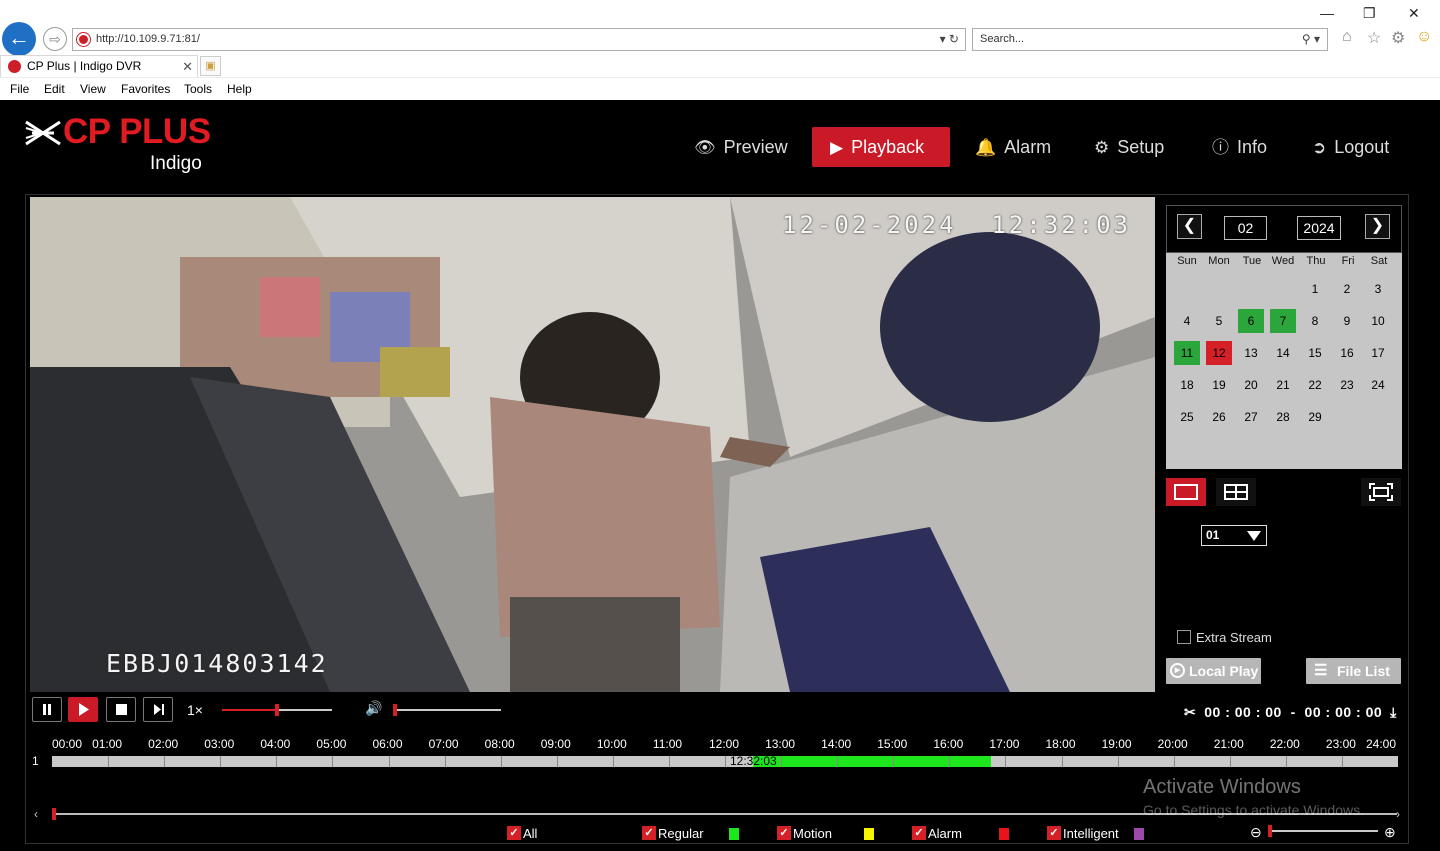  Describe the element at coordinates (1393, 712) in the screenshot. I see `download-icon: ⤓` at that location.